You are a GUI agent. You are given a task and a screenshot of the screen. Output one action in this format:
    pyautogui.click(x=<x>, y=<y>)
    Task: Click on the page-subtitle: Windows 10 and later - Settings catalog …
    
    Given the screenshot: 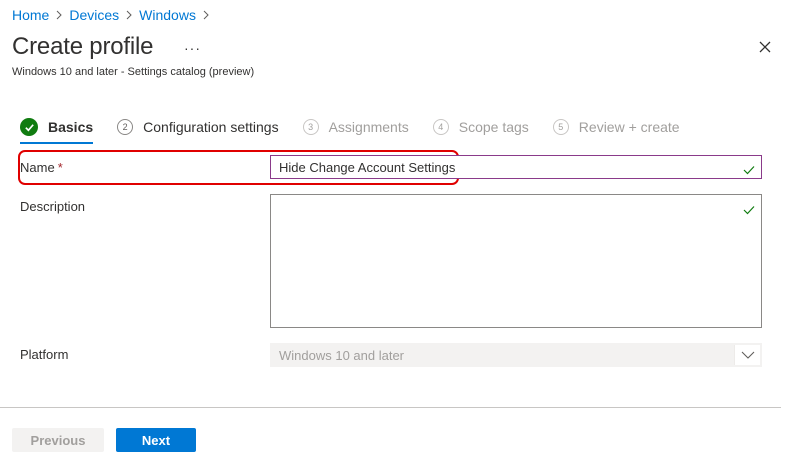 What is the action you would take?
    pyautogui.click(x=133, y=72)
    